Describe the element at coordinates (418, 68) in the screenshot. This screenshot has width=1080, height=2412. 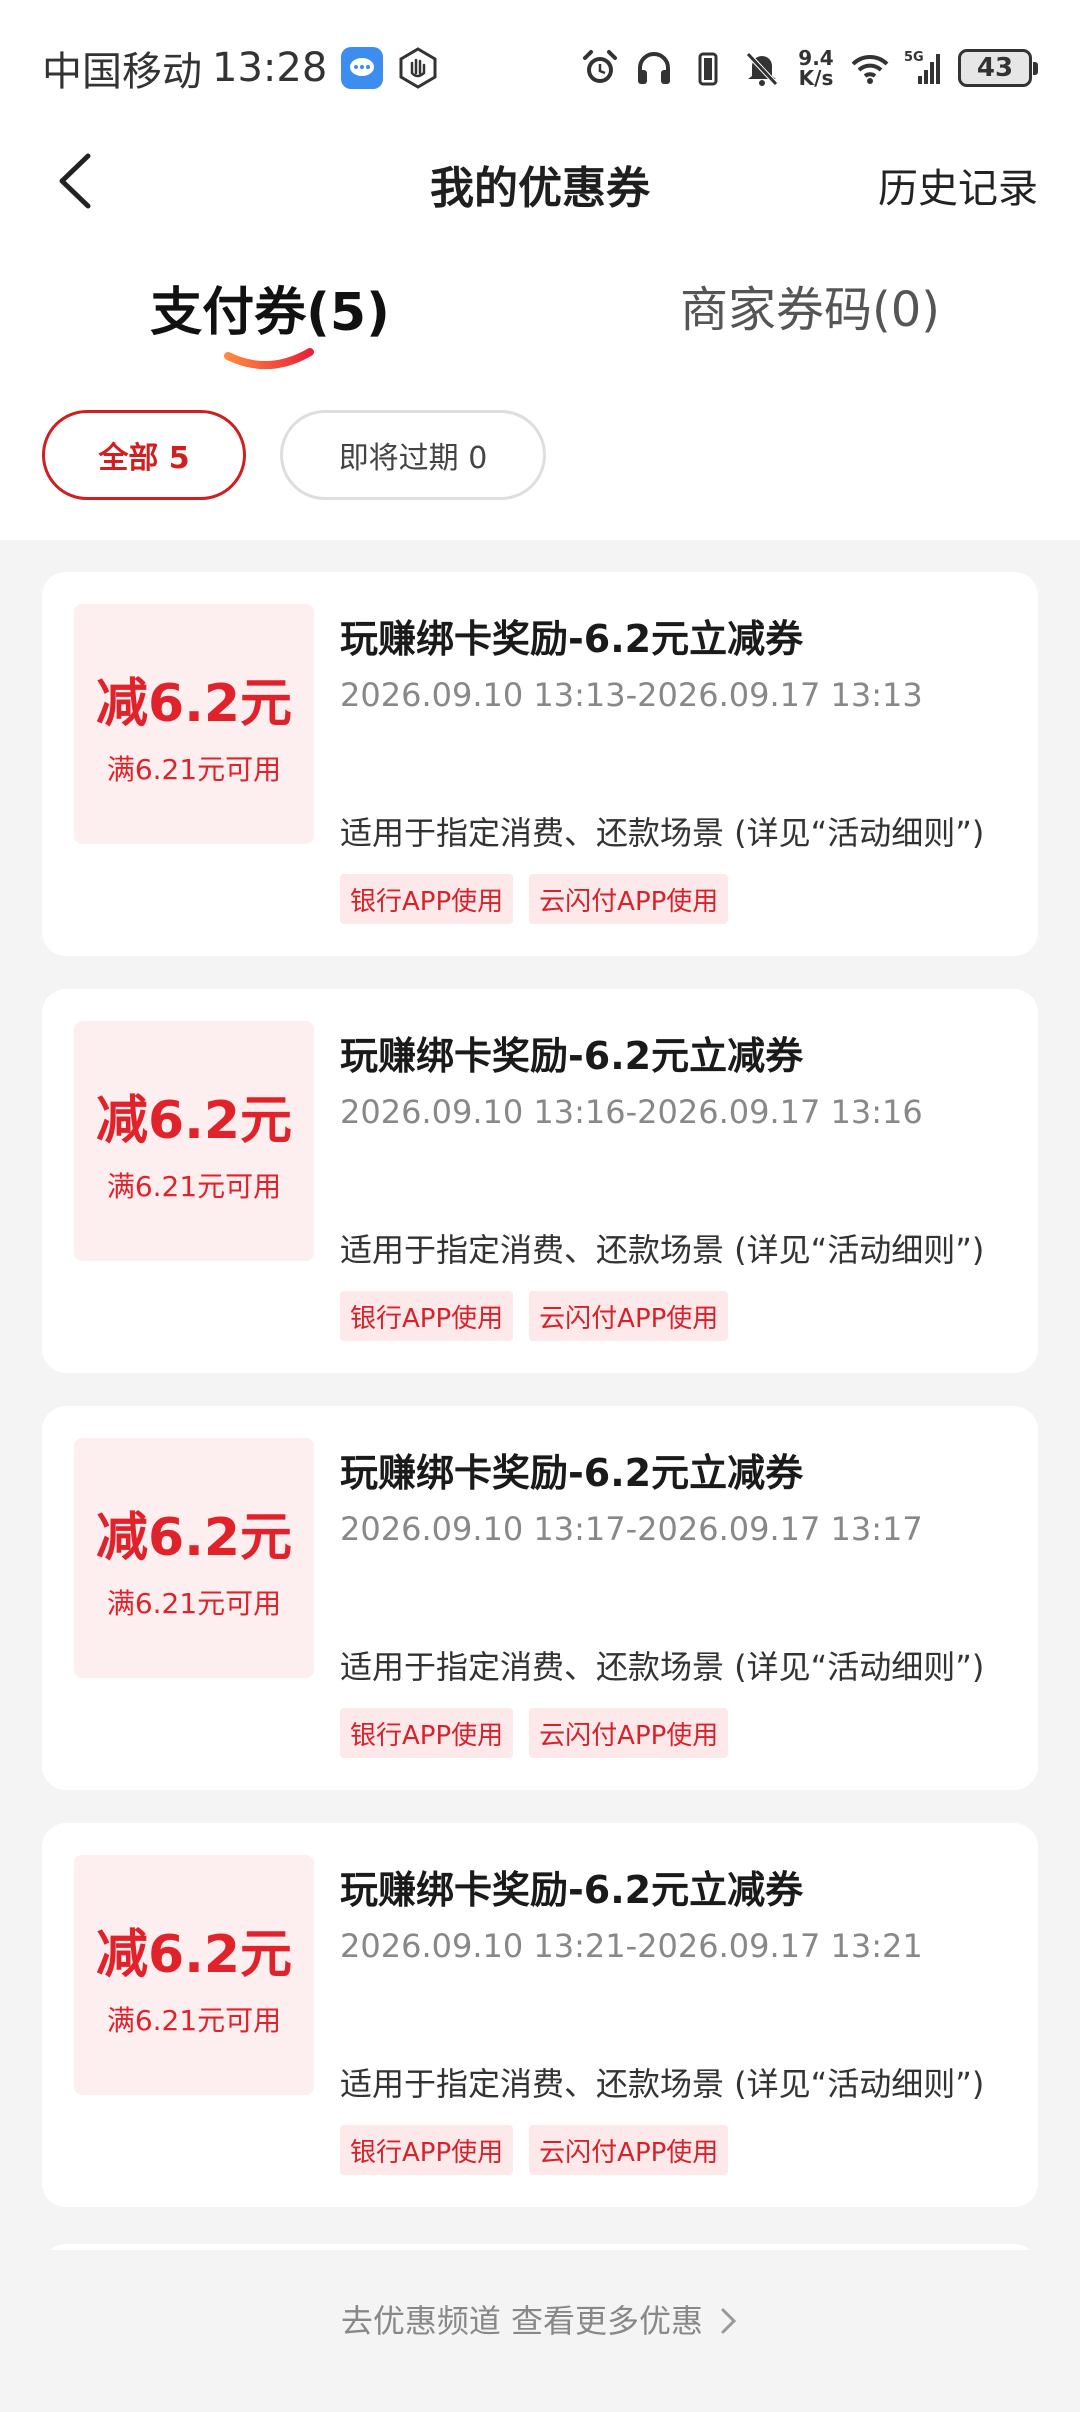
I see `hand-app-icon` at that location.